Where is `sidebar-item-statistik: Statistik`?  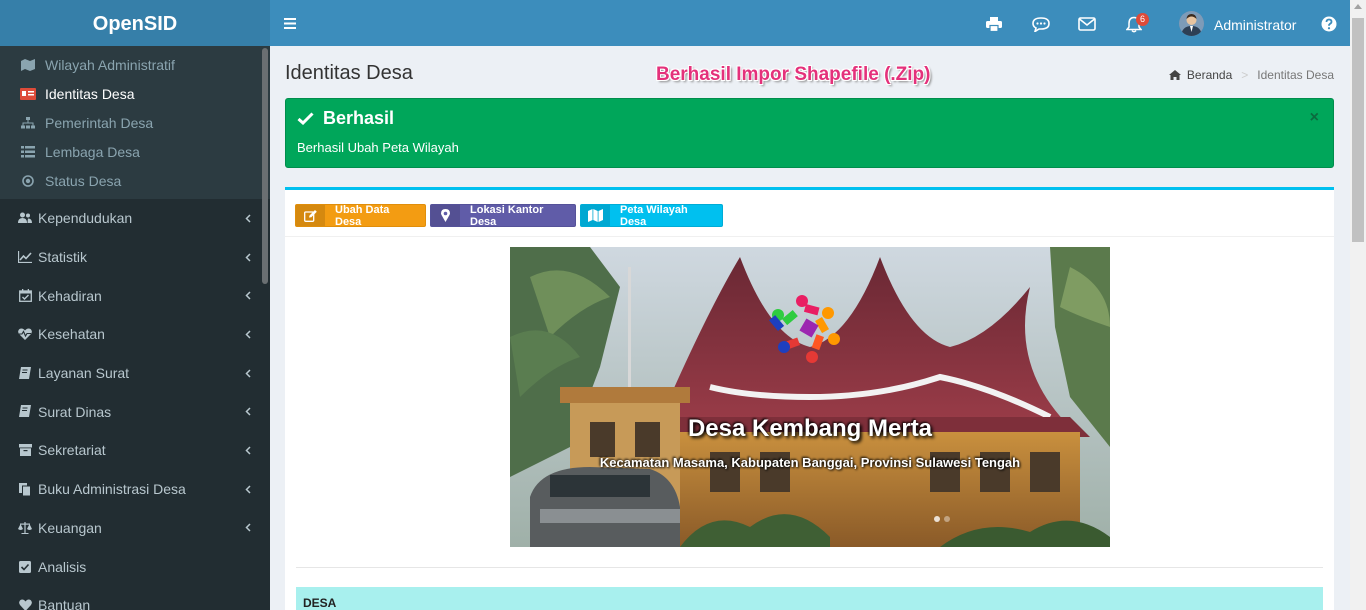
sidebar-item-statistik: Statistik is located at coordinates (135, 257).